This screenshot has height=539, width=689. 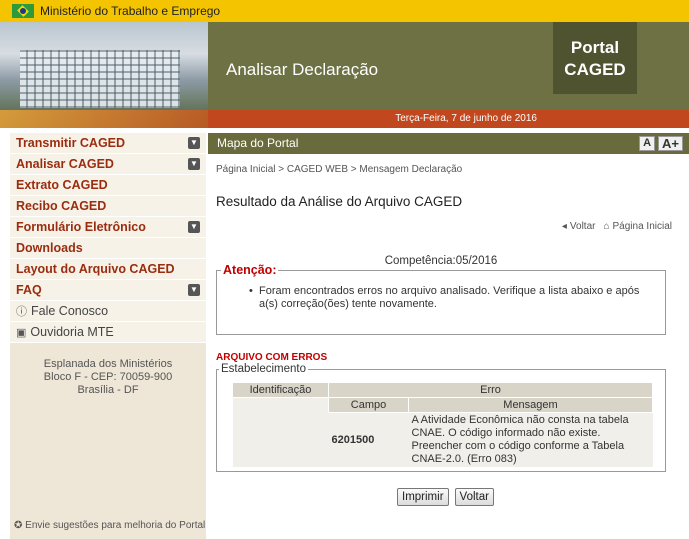 I want to click on sidebar-item-formulario: Formulário Eletrônico ▼, so click(x=108, y=227).